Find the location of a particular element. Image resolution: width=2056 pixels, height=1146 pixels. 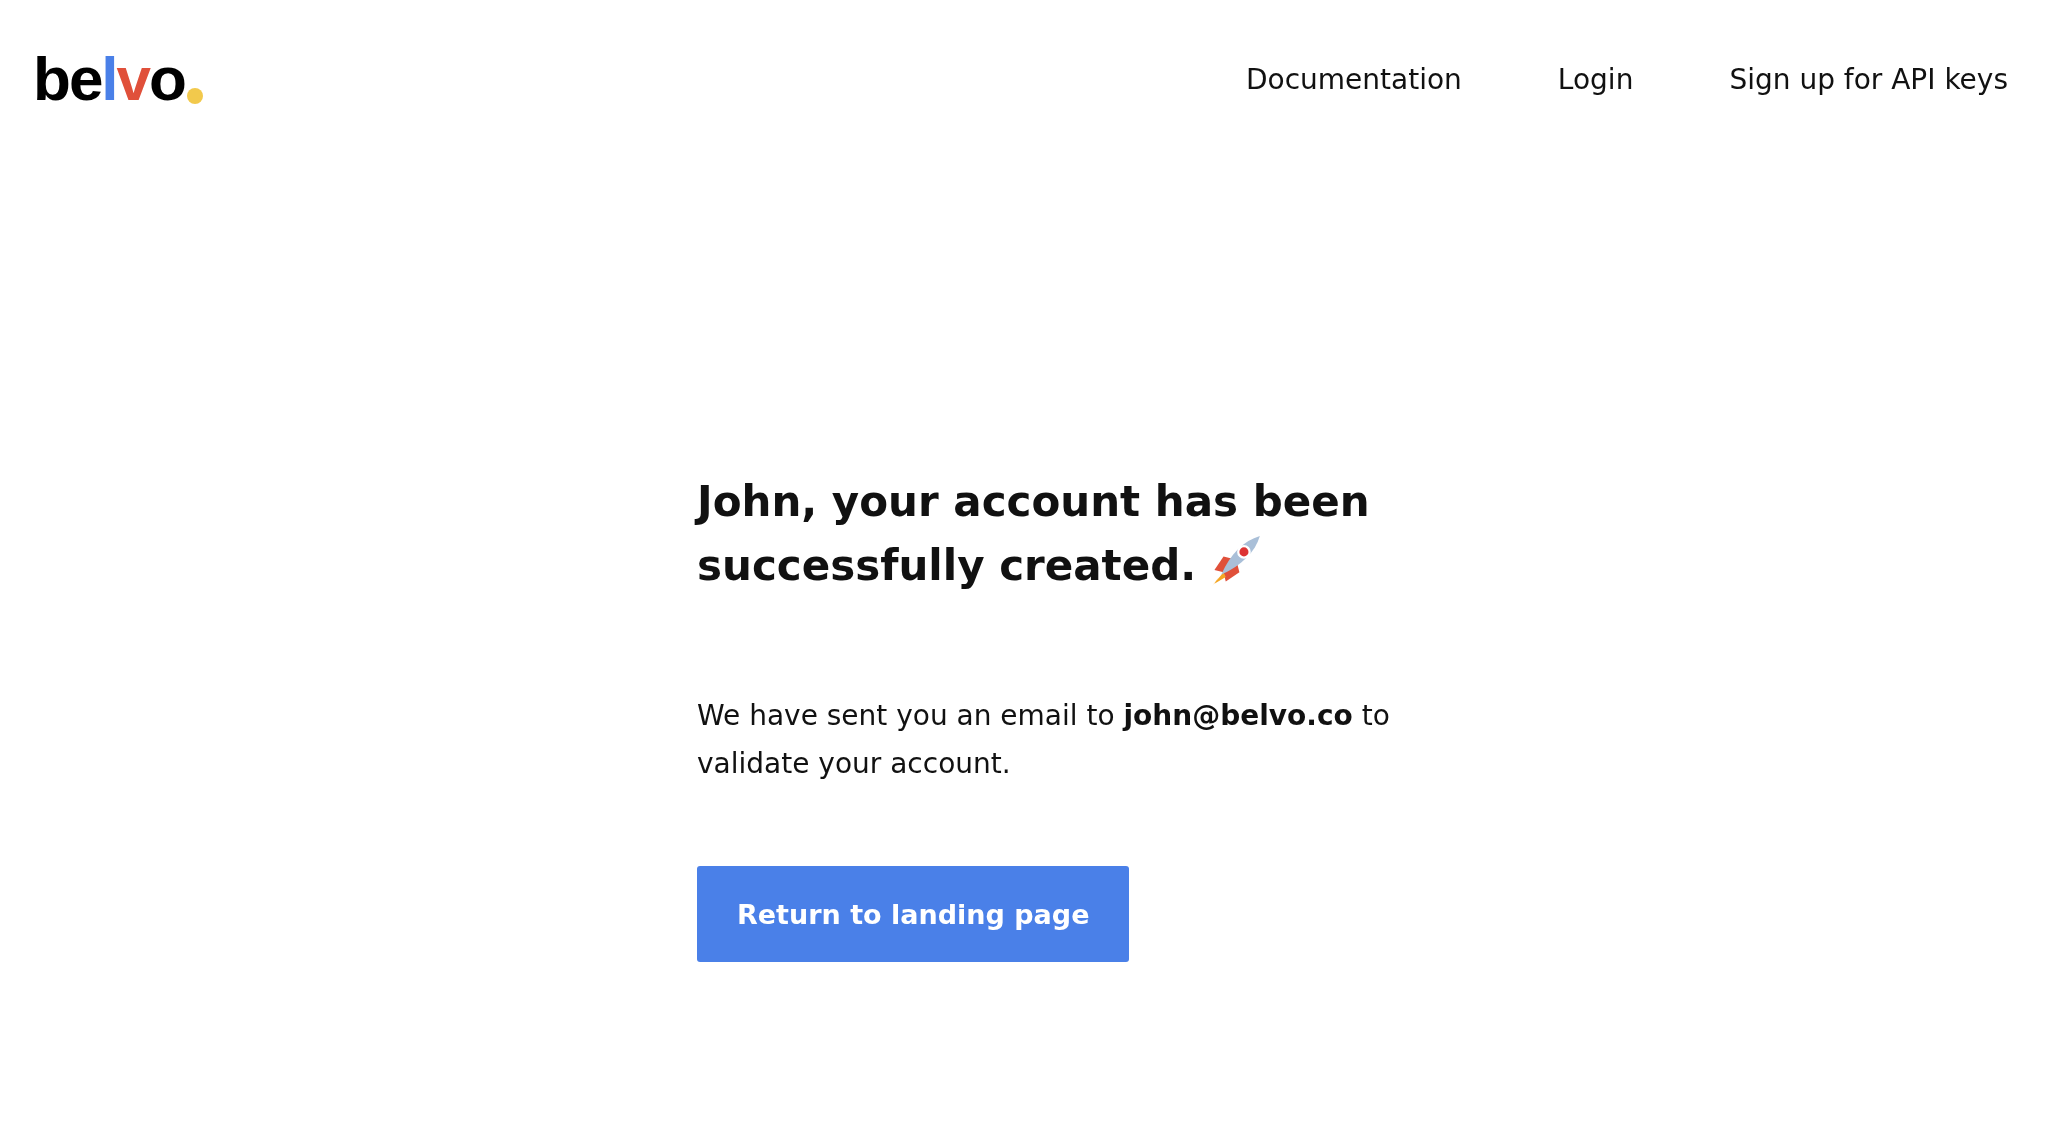

nav-link: Sign up for API keys is located at coordinates (1868, 79).